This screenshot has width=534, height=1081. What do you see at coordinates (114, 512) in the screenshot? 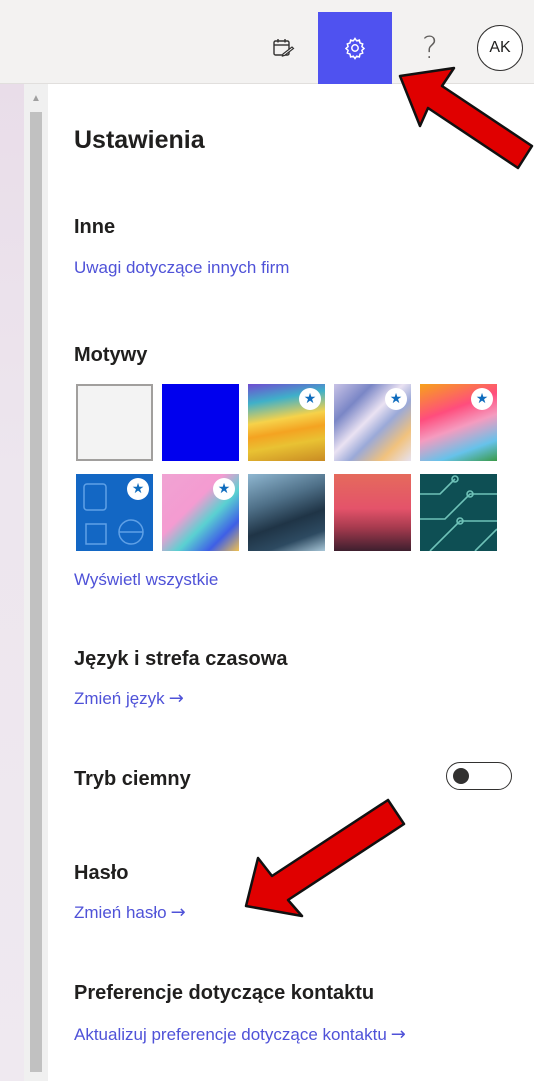
I see `theme-blueprint: ★` at bounding box center [114, 512].